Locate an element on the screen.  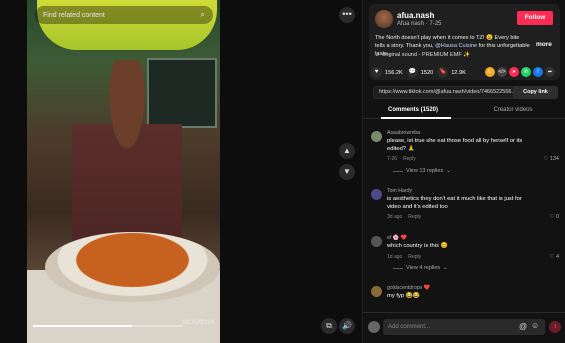
bookmark-icon: 🔖 is located at coordinates (443, 72).